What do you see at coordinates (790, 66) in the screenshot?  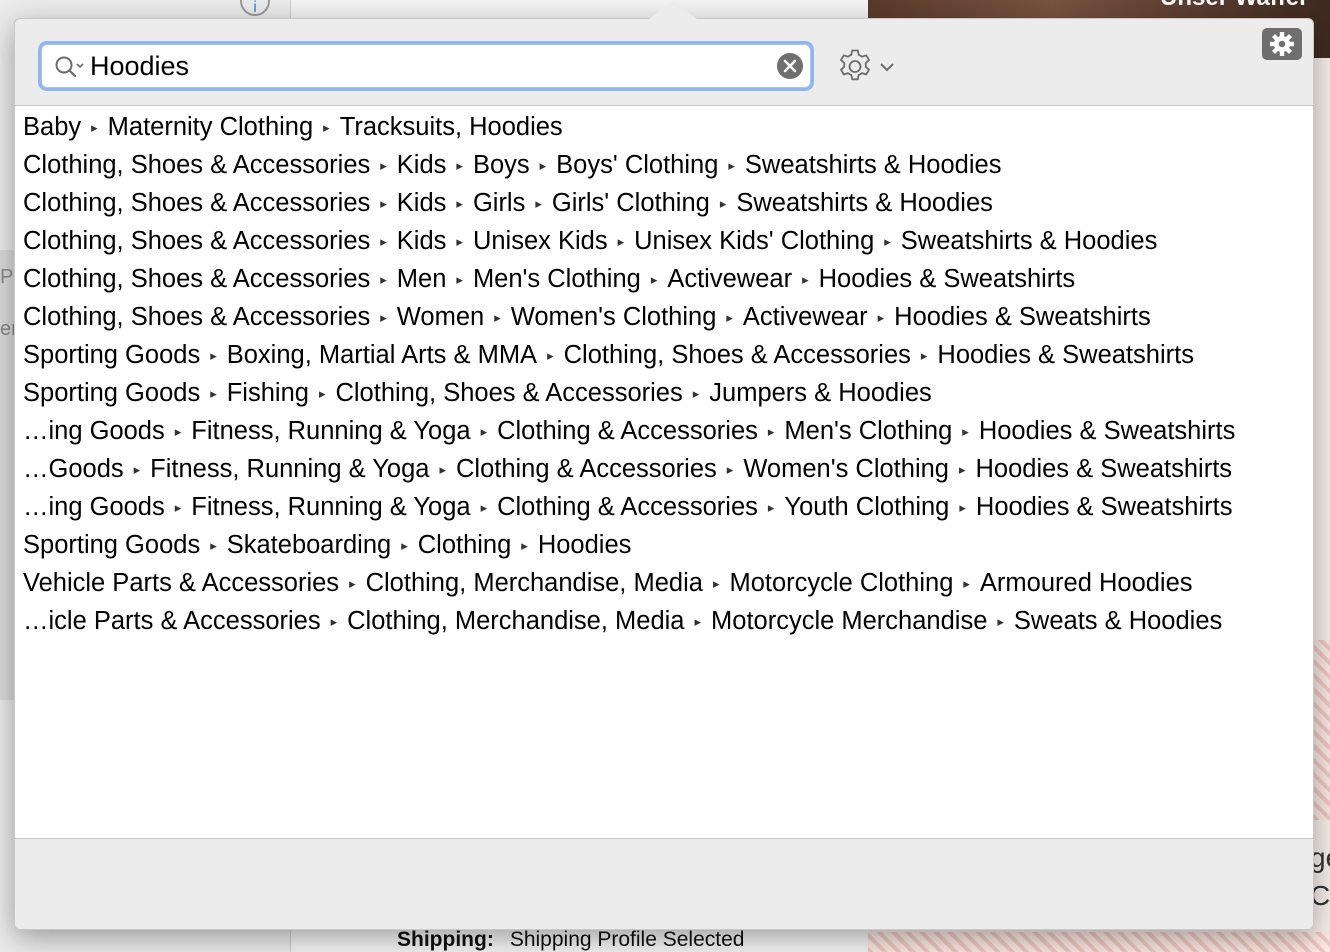 I see `clear-icon` at bounding box center [790, 66].